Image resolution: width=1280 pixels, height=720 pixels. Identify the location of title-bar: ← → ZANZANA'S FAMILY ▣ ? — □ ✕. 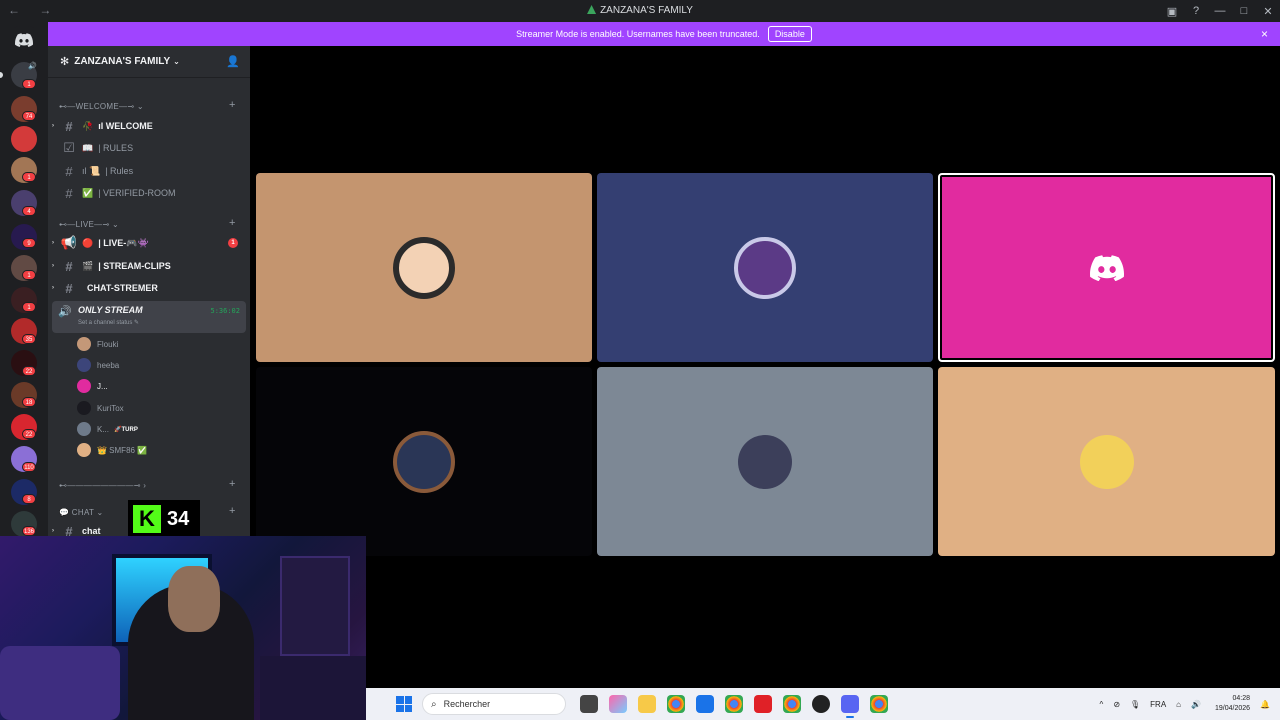
(640, 11).